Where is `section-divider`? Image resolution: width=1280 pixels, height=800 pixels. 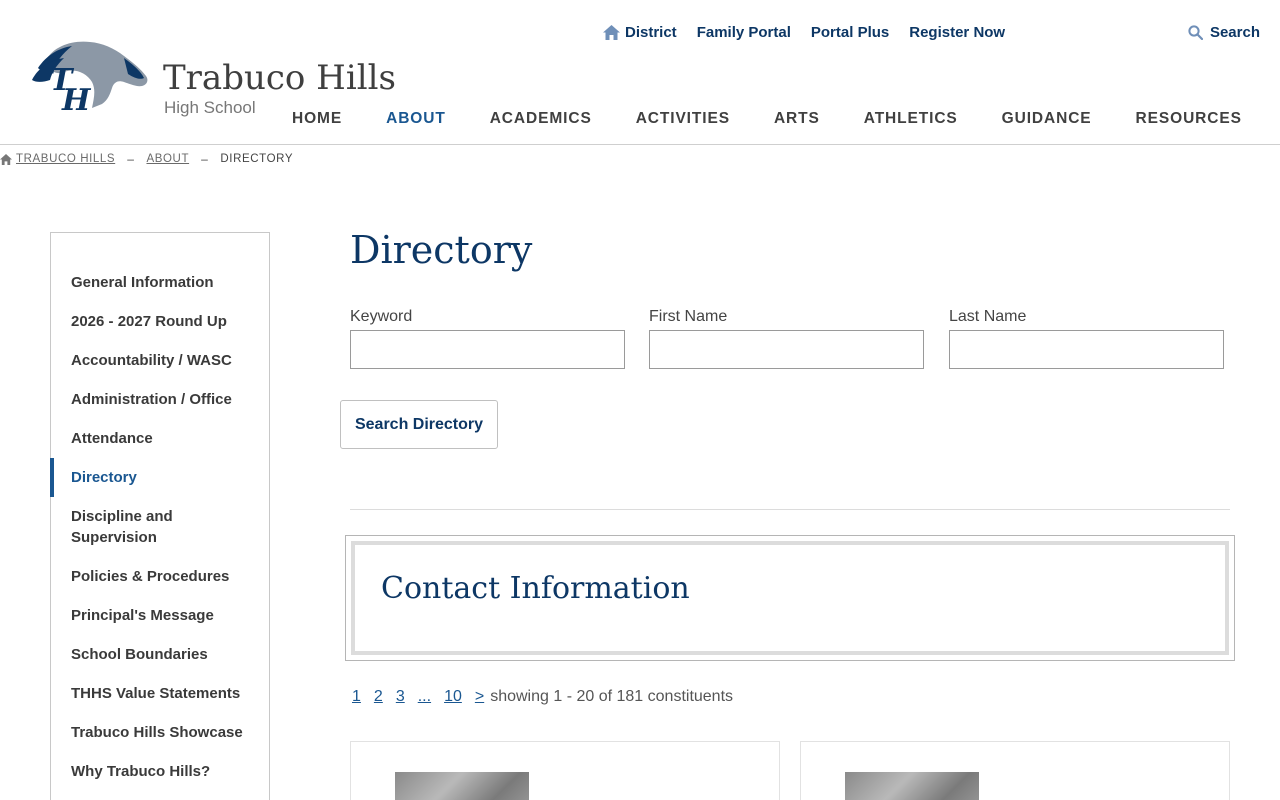 section-divider is located at coordinates (790, 509).